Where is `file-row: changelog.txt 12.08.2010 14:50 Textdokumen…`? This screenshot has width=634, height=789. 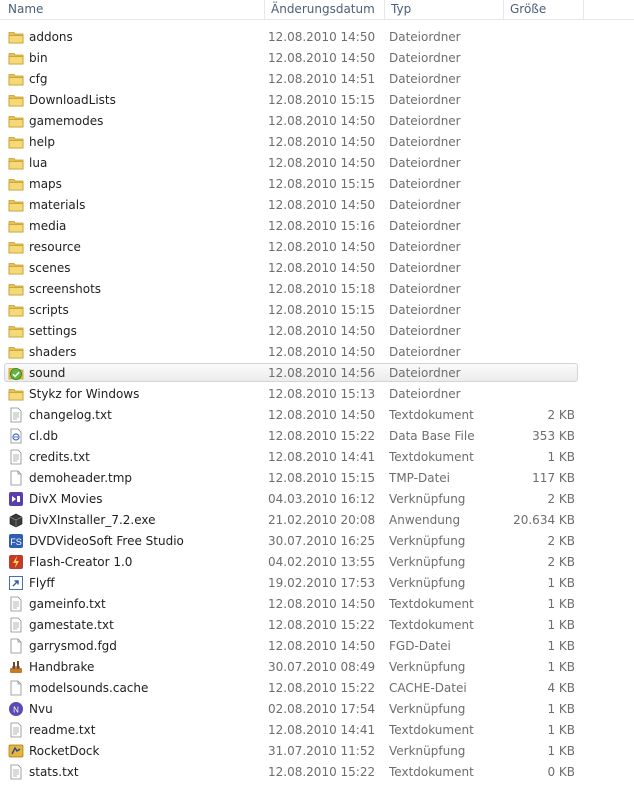
file-row: changelog.txt 12.08.2010 14:50 Textdokumen… is located at coordinates (317, 415).